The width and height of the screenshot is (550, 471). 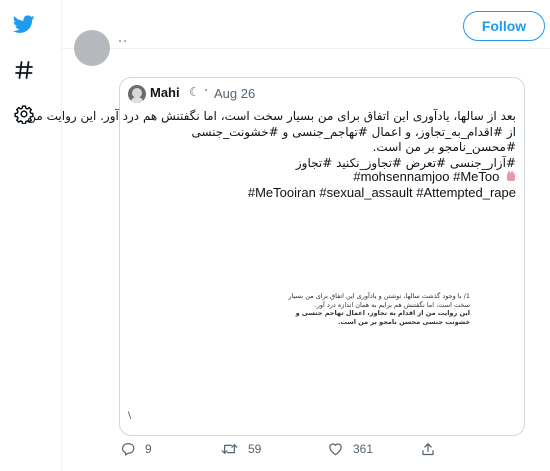 What do you see at coordinates (148, 449) in the screenshot?
I see `reply-count: 9` at bounding box center [148, 449].